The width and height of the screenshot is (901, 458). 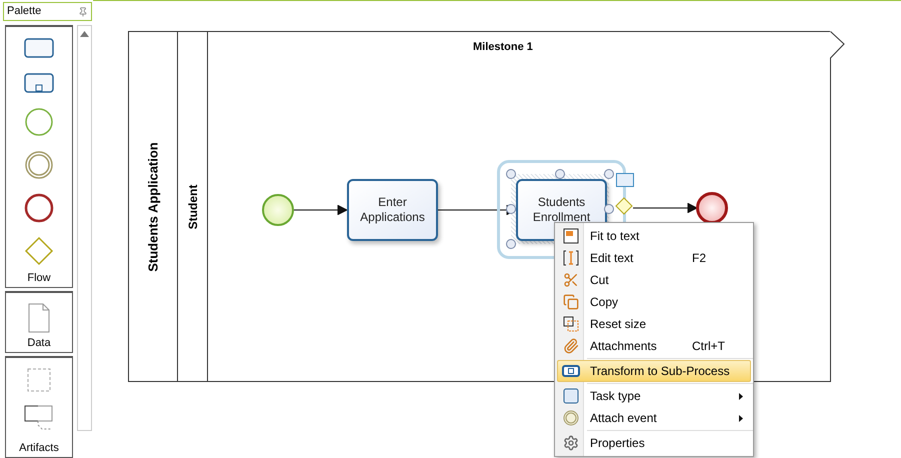 What do you see at coordinates (503, 47) in the screenshot?
I see `milestone-title: Milestone 1` at bounding box center [503, 47].